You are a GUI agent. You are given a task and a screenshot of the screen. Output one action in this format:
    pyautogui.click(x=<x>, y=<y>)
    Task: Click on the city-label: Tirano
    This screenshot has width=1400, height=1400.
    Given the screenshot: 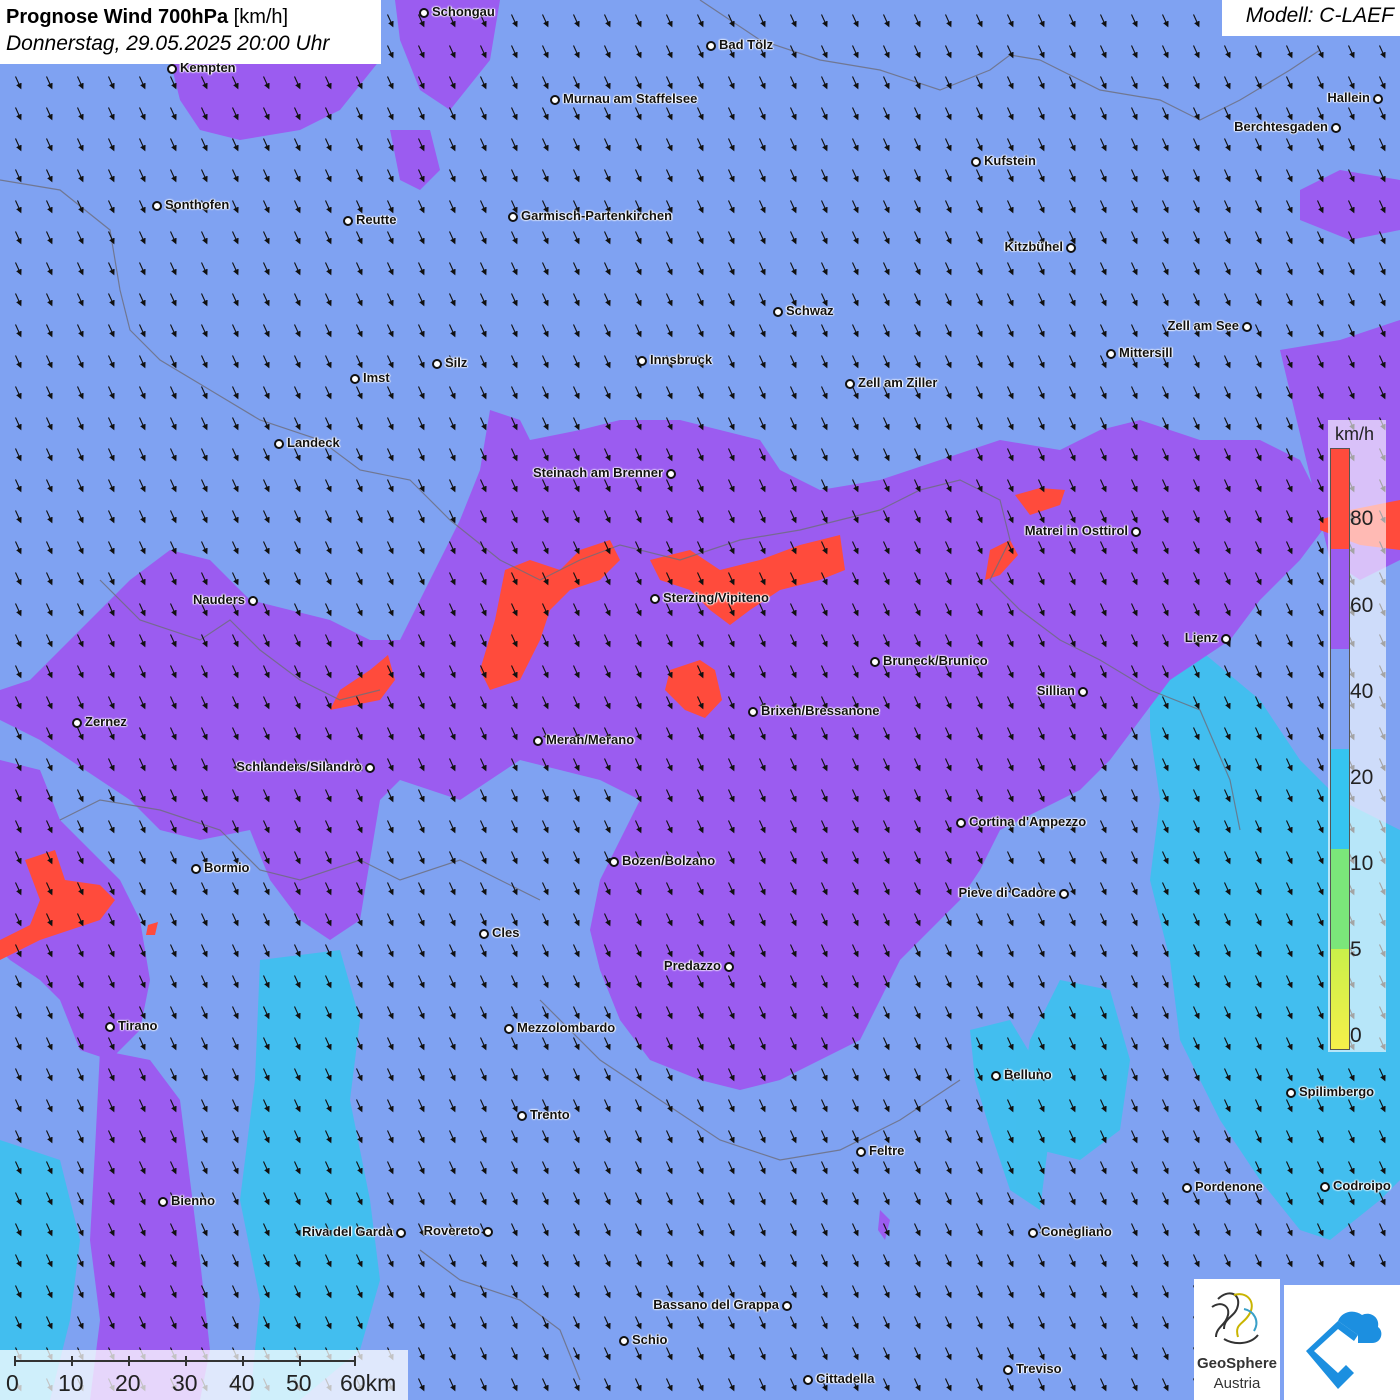 What is the action you would take?
    pyautogui.click(x=138, y=1025)
    